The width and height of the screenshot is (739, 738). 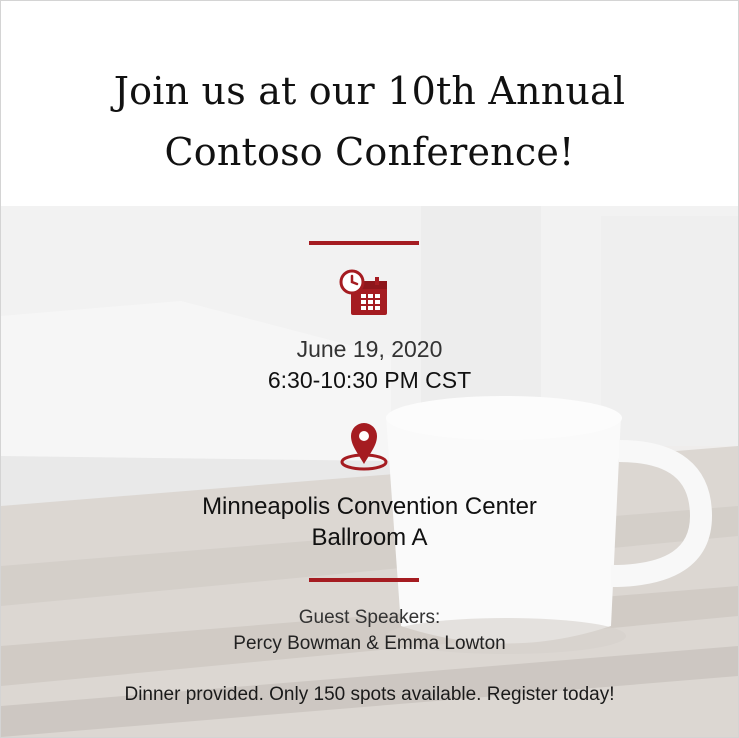 I want to click on bottom-divider, so click(x=364, y=580).